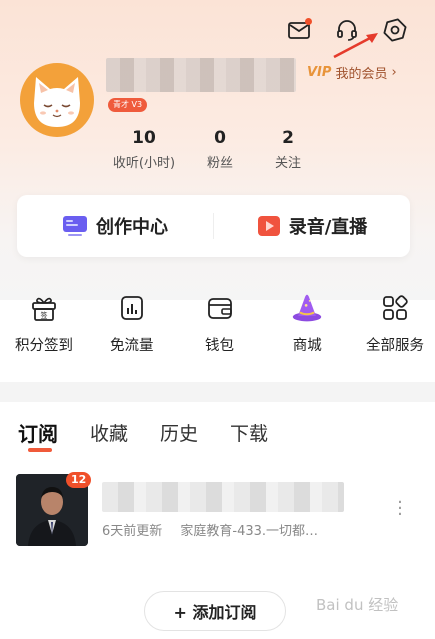 The image size is (435, 639). Describe the element at coordinates (217, 392) in the screenshot. I see `section-separator` at that location.